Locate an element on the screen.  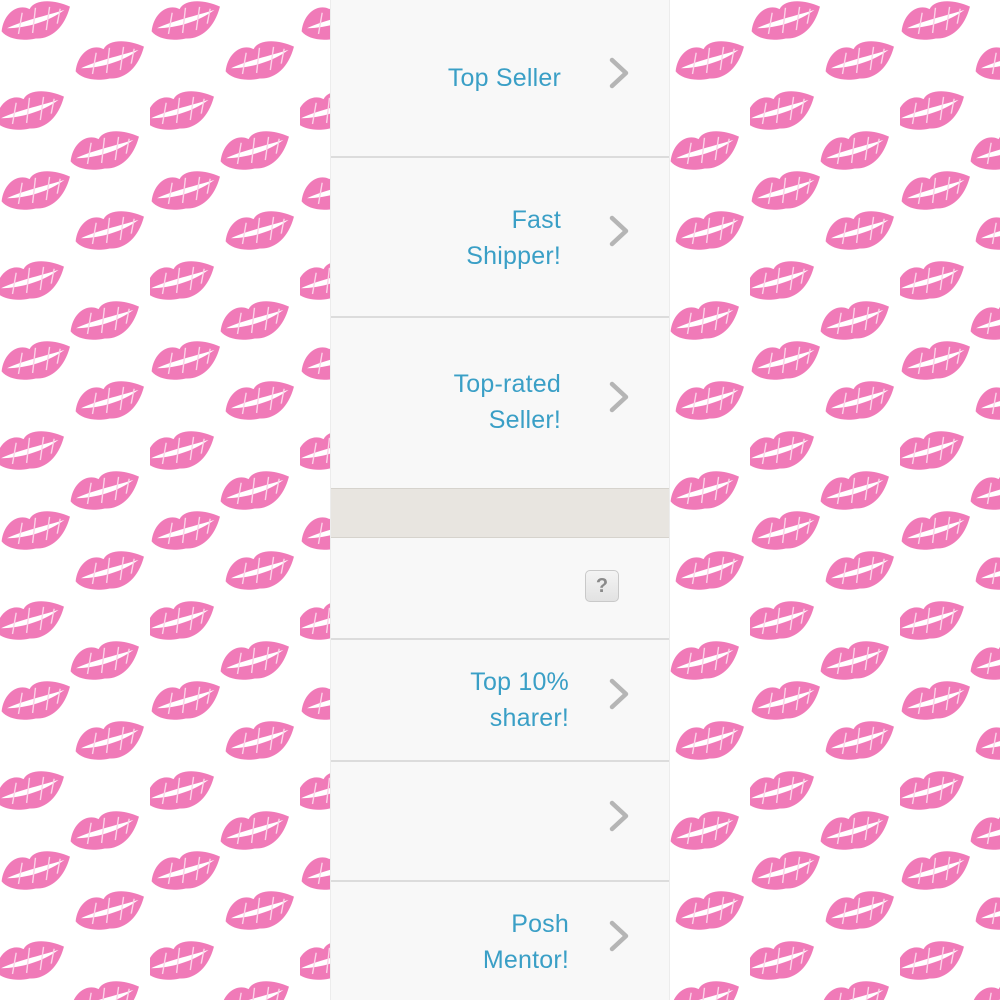
list-row-posh-mentor: Posh Mentor! is located at coordinates (500, 941).